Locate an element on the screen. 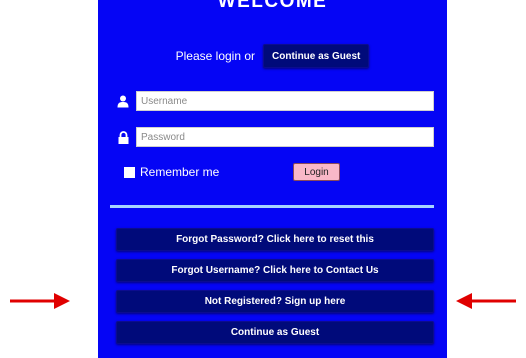 The width and height of the screenshot is (526, 358). login-prompt-row: Please login or Continue as Guest is located at coordinates (272, 56).